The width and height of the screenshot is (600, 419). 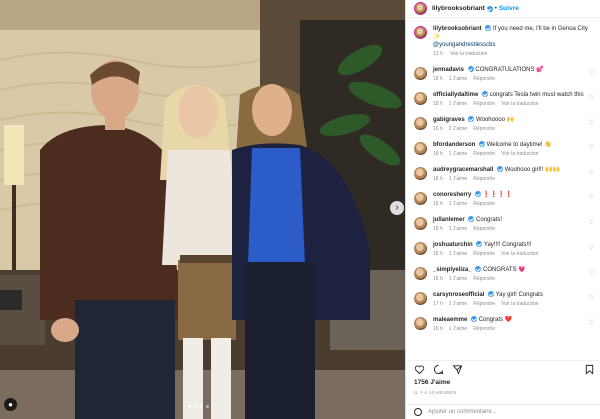 I want to click on caption-text: If you need me, I'll be in Genoa City, so click(x=540, y=29).